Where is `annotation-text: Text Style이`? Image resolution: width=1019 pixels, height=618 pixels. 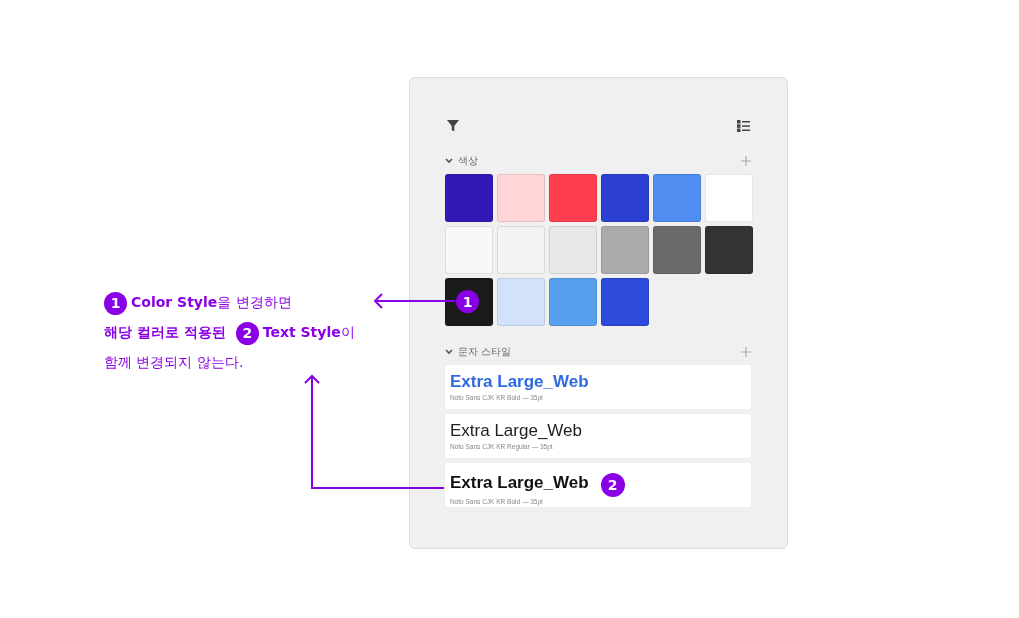 annotation-text: Text Style이 is located at coordinates (308, 333).